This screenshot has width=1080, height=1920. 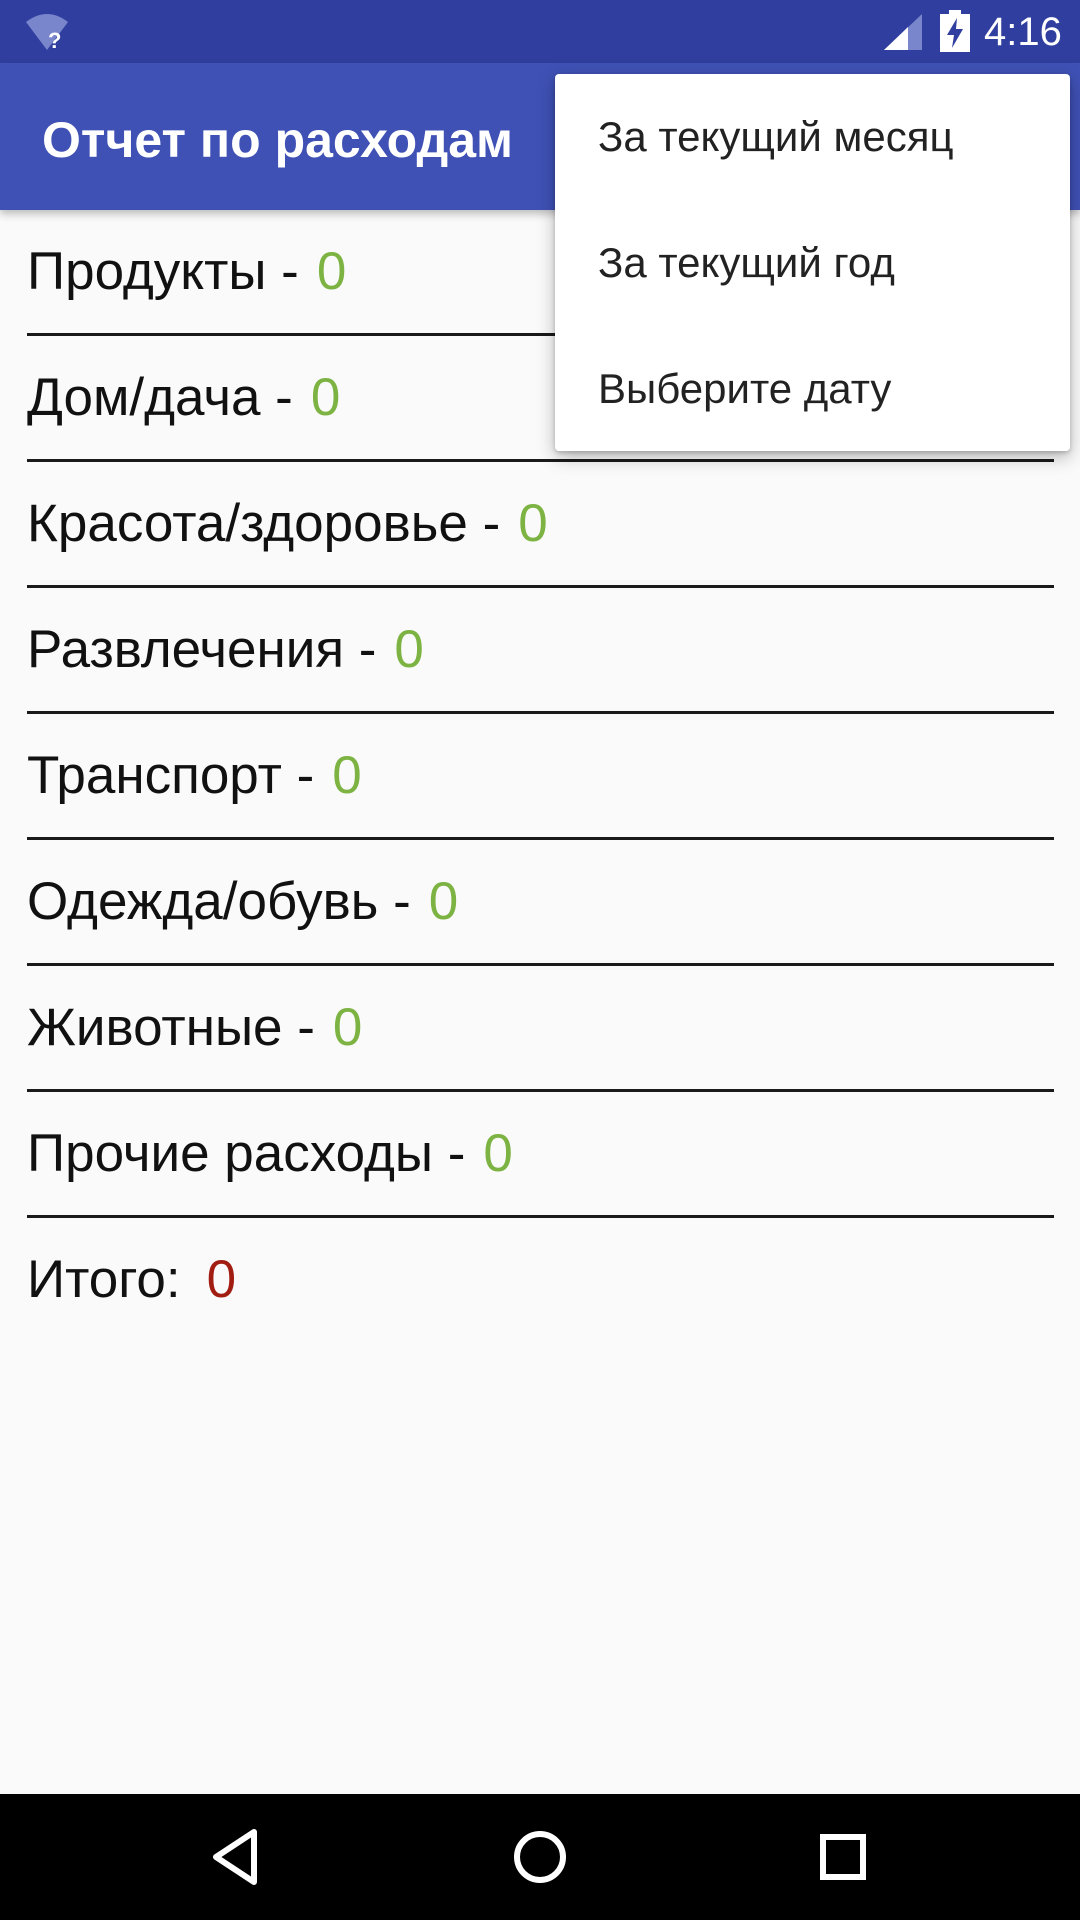 What do you see at coordinates (540, 1155) in the screenshot?
I see `list-item: Прочие расходы - 0` at bounding box center [540, 1155].